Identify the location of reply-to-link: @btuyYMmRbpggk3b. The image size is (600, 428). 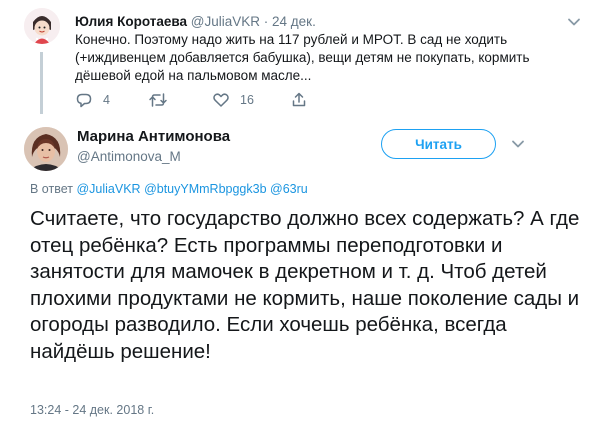
(205, 189).